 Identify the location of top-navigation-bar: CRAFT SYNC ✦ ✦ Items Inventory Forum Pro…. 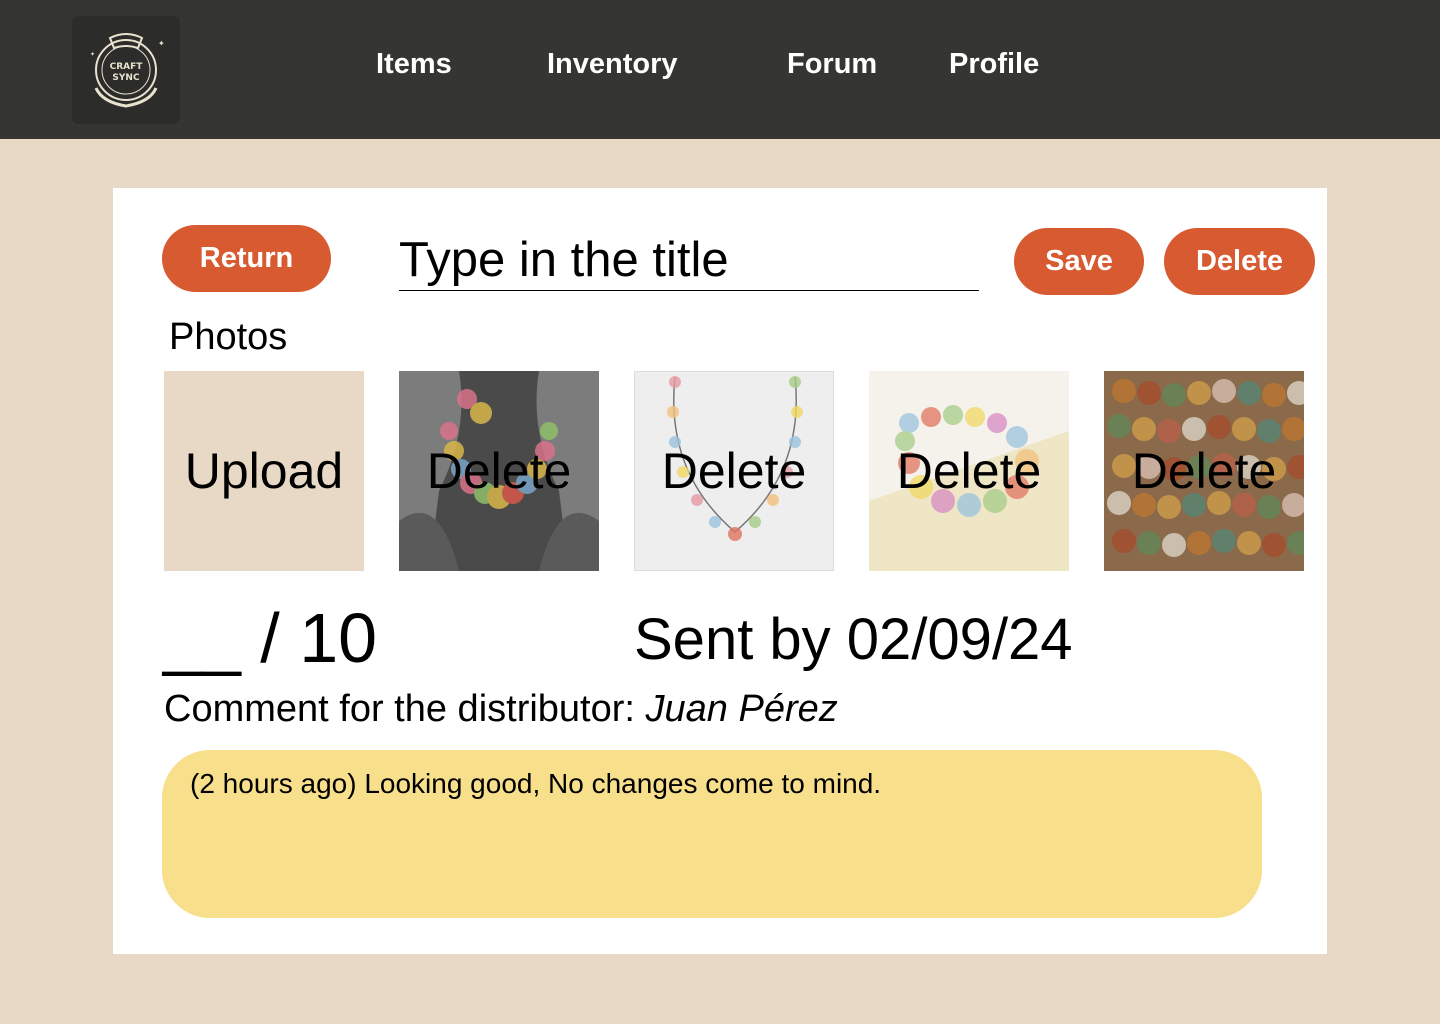
(720, 69).